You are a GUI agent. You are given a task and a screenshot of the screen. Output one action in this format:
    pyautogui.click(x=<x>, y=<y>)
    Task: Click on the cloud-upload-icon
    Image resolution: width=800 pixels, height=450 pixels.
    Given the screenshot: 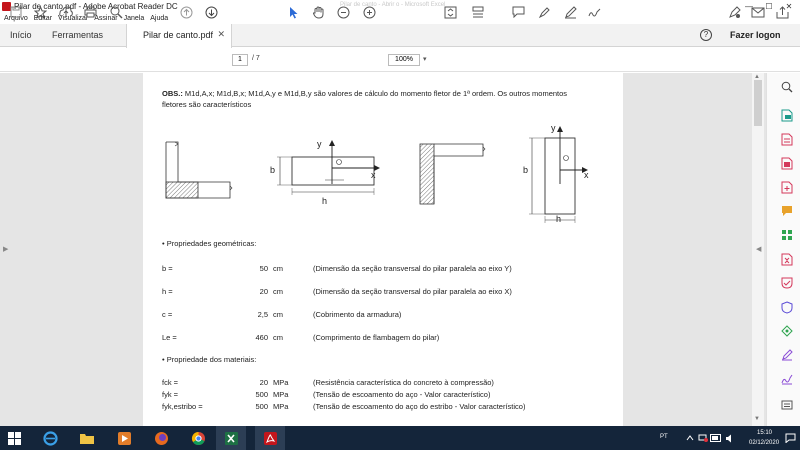 What is the action you would take?
    pyautogui.click(x=66, y=12)
    